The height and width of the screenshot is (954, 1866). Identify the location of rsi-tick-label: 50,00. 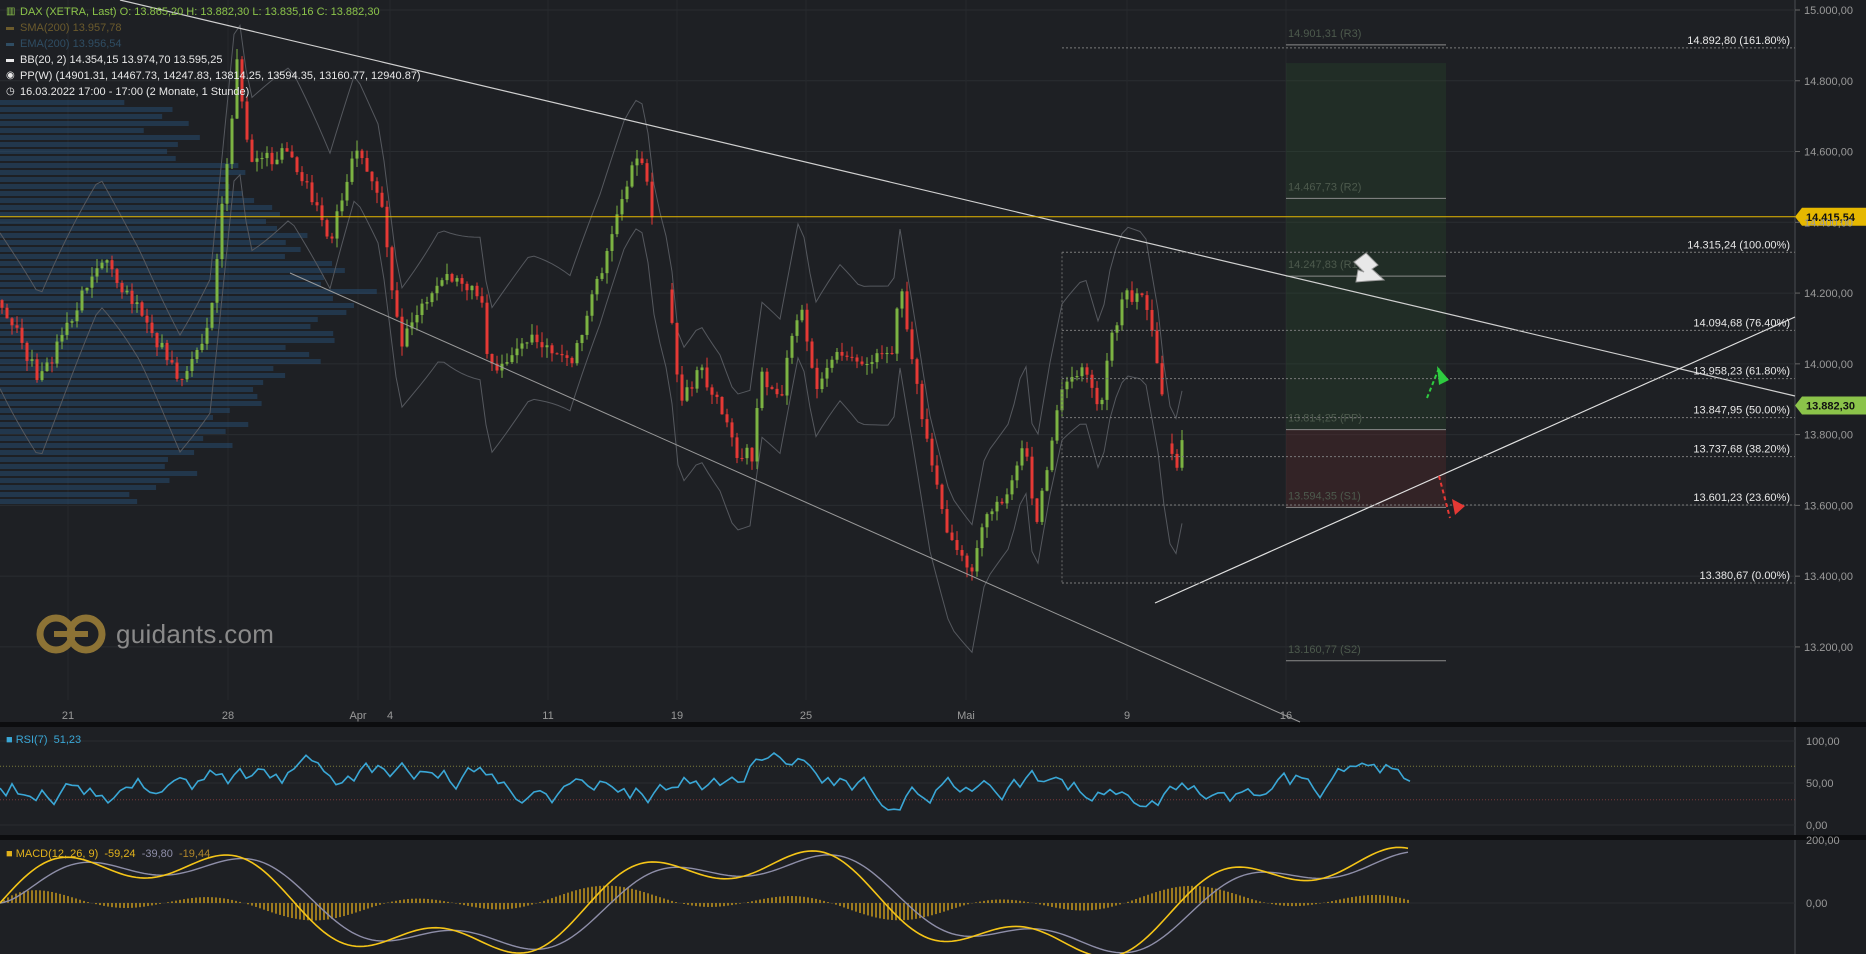
(1820, 784).